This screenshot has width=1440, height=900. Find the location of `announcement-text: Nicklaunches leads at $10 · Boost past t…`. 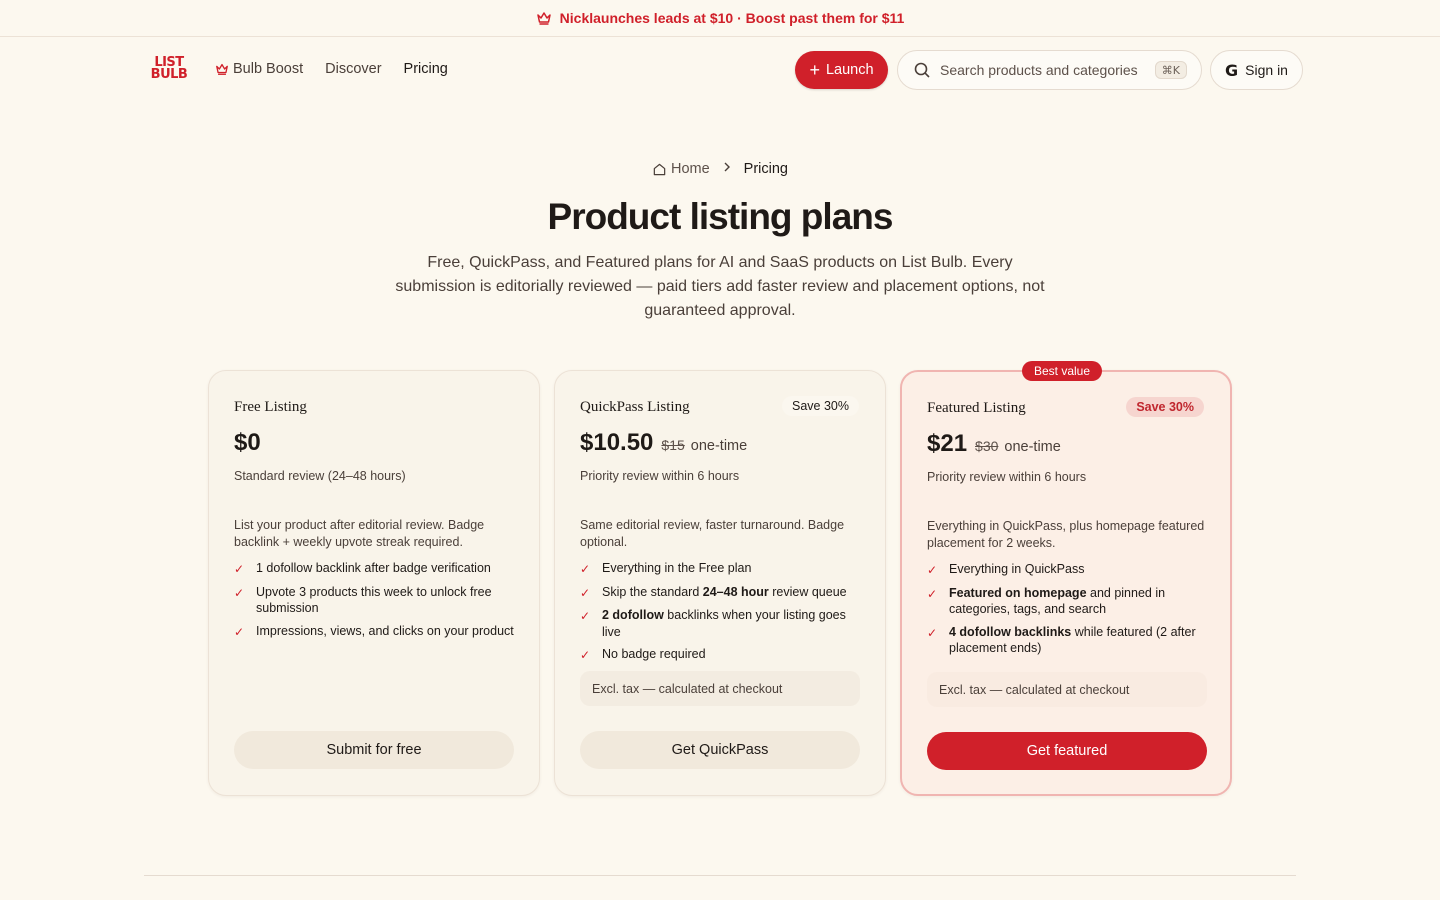

announcement-text: Nicklaunches leads at $10 · Boost past t… is located at coordinates (732, 18).